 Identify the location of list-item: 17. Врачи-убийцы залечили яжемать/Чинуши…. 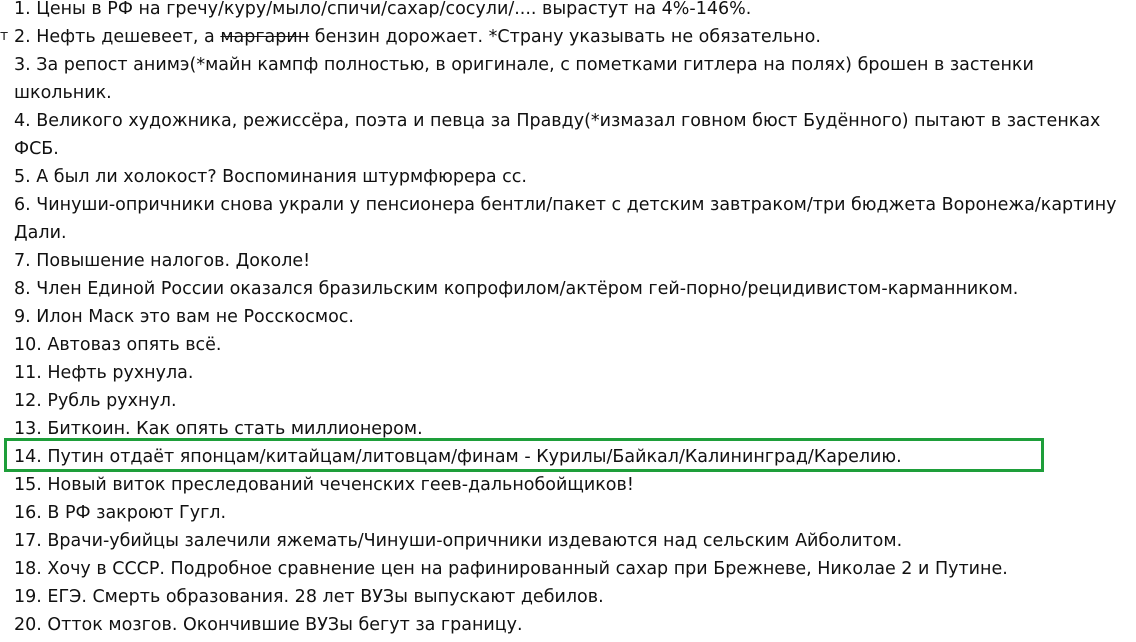
(574, 541).